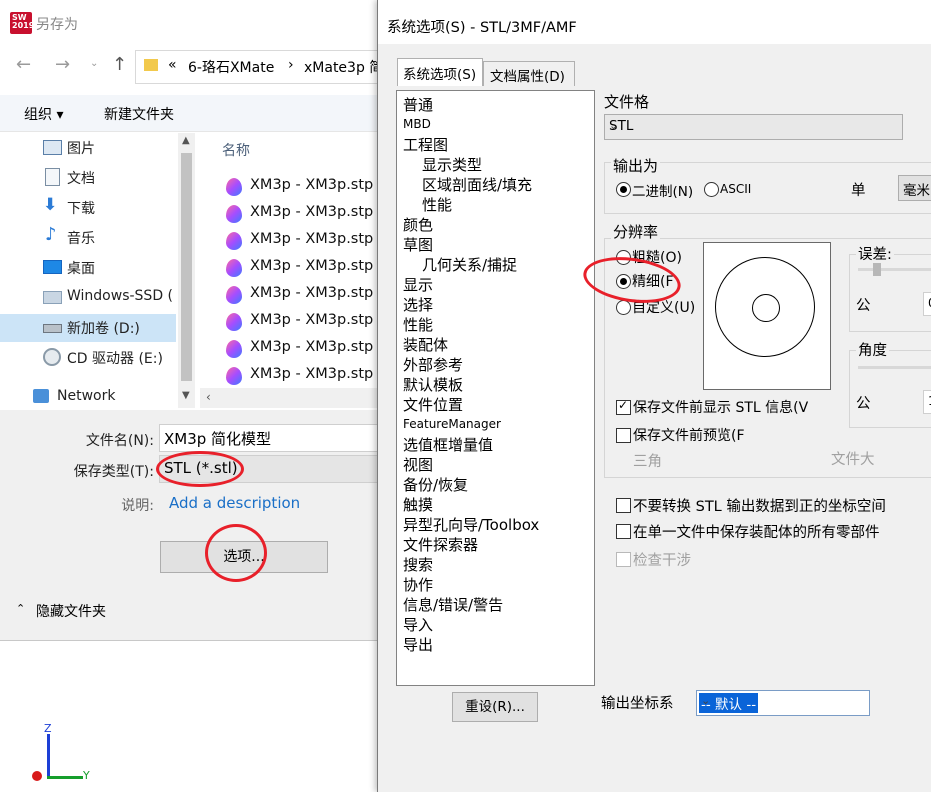  Describe the element at coordinates (88, 328) in the screenshot. I see `sidebar-item-drive-d: 新加卷 (D:)` at that location.